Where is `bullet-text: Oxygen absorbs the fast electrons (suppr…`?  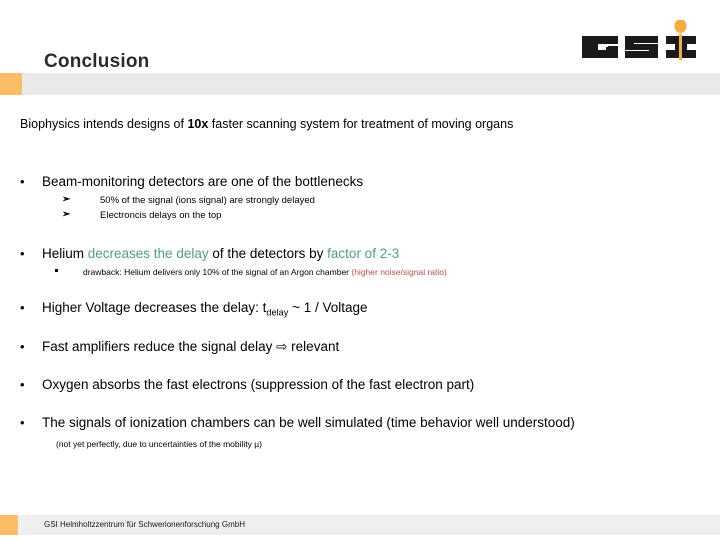
bullet-text: Oxygen absorbs the fast electrons (suppr… is located at coordinates (258, 384).